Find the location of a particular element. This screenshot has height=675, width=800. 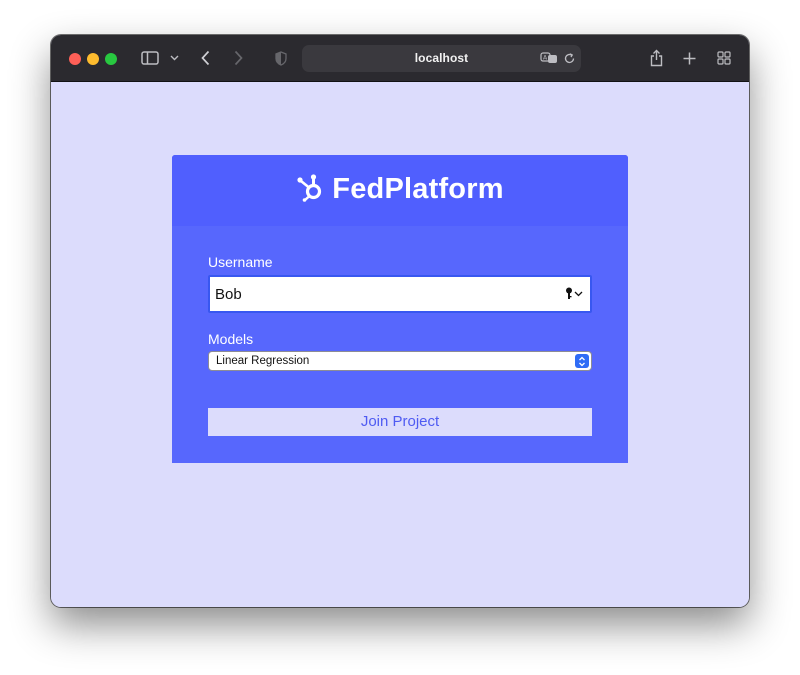

password-autofill-button is located at coordinates (574, 293).